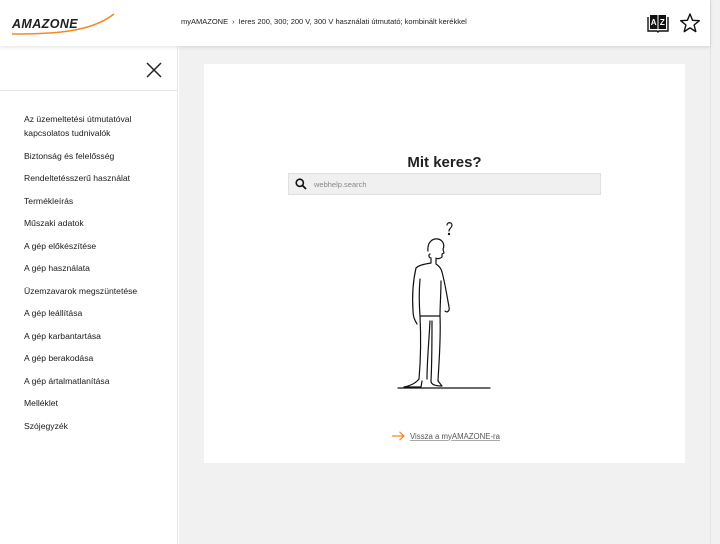  Describe the element at coordinates (654, 22) in the screenshot. I see `svg-text: A` at that location.